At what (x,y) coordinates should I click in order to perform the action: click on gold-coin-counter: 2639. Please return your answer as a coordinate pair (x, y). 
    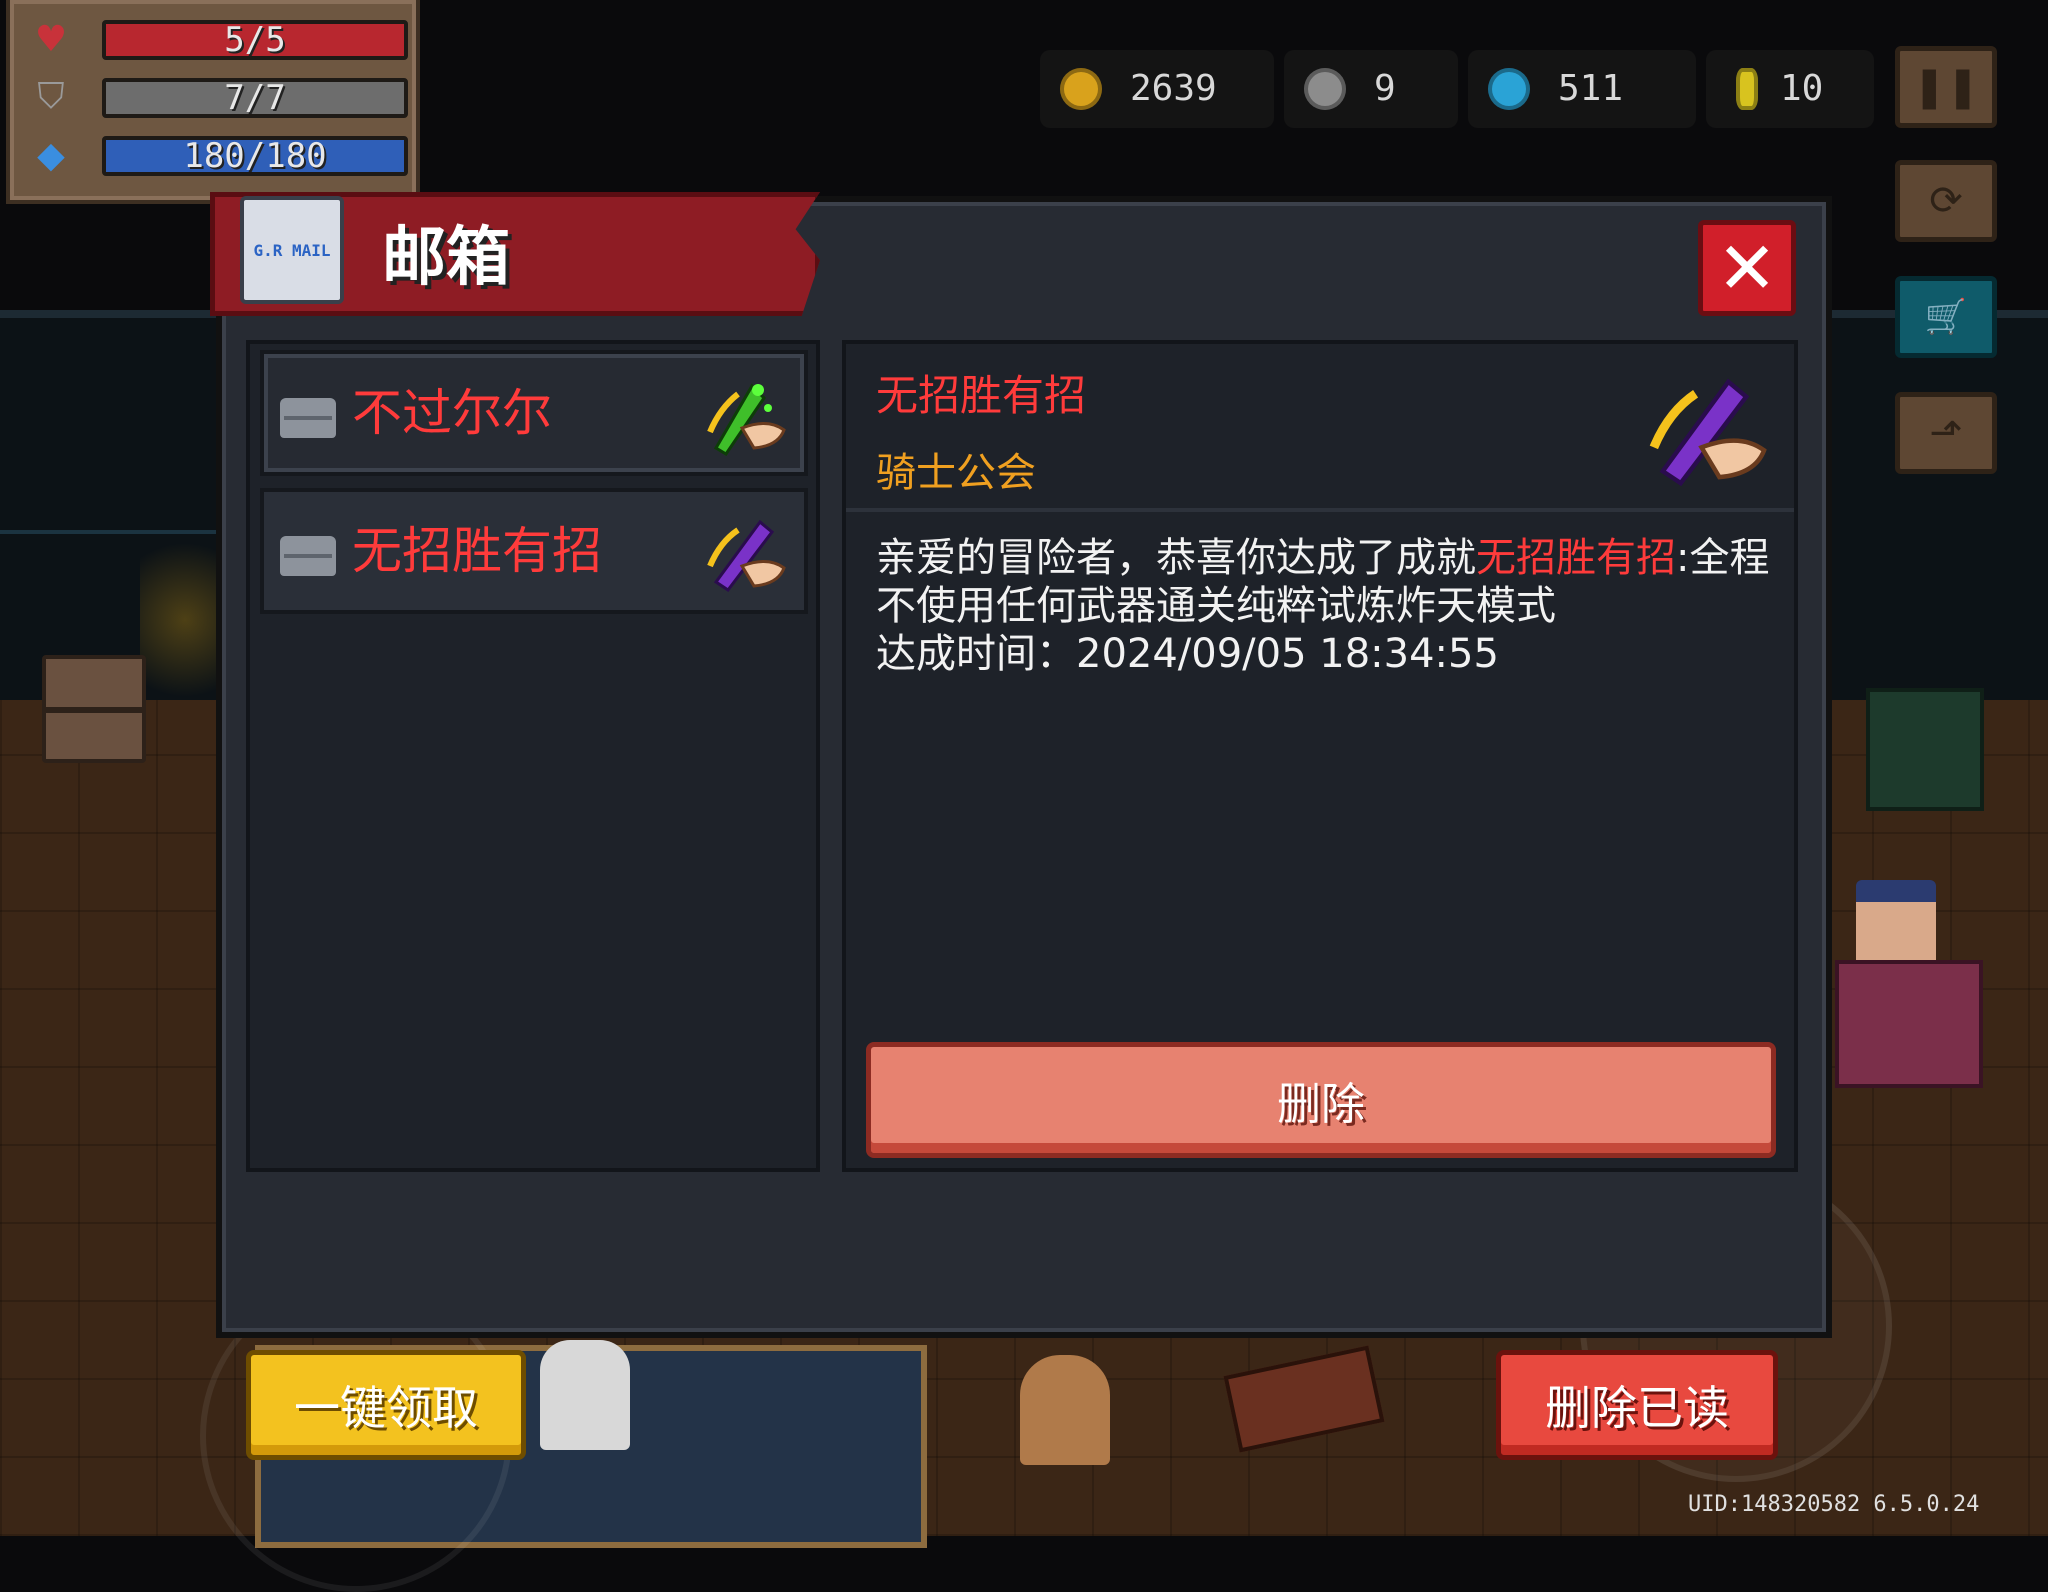
    Looking at the image, I should click on (1157, 89).